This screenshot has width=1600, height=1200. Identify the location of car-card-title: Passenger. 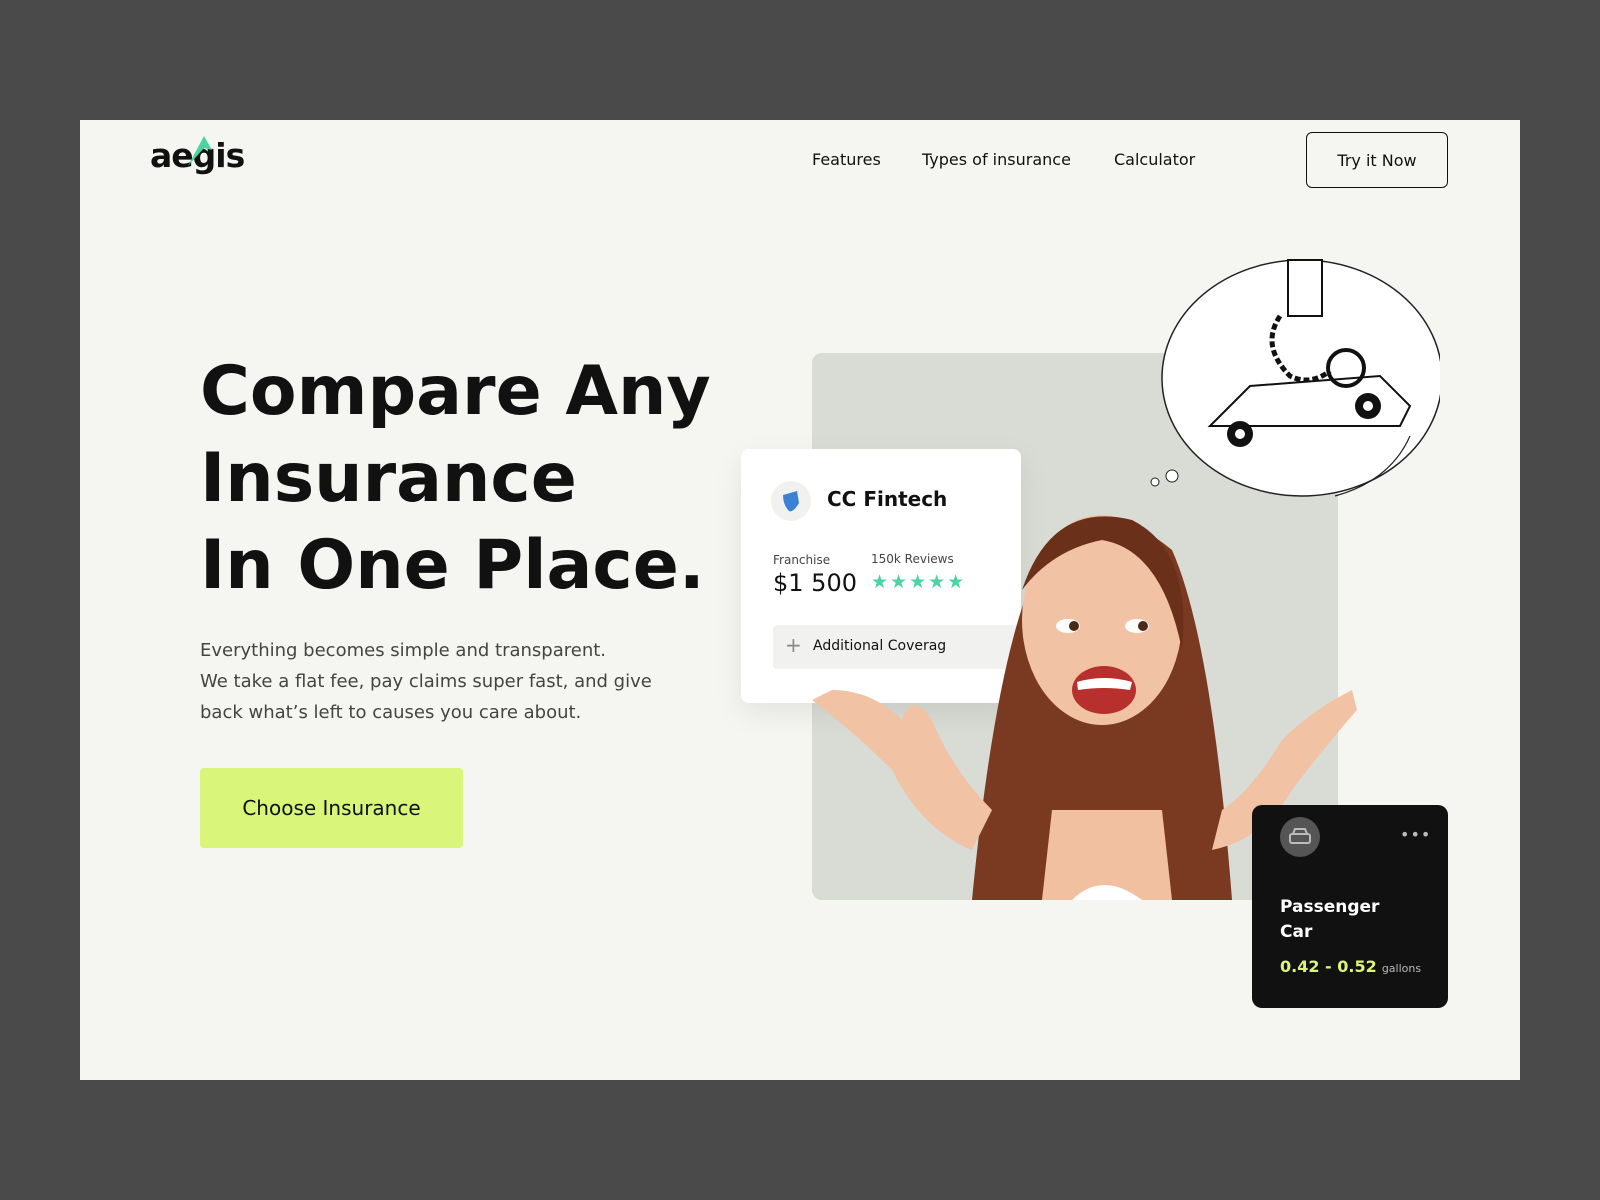
(1330, 907).